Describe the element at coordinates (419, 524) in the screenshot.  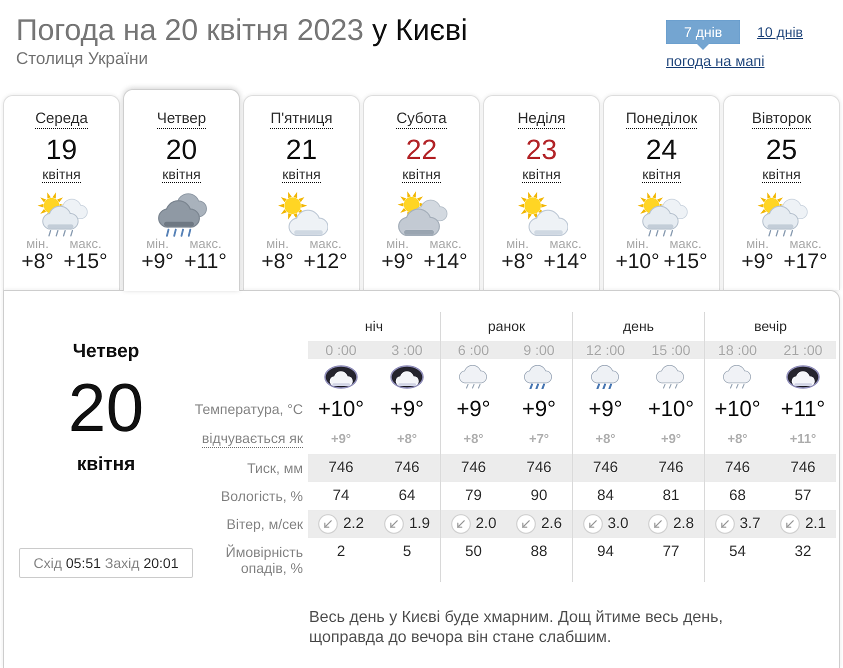
I see `wind-speed: 1.9` at that location.